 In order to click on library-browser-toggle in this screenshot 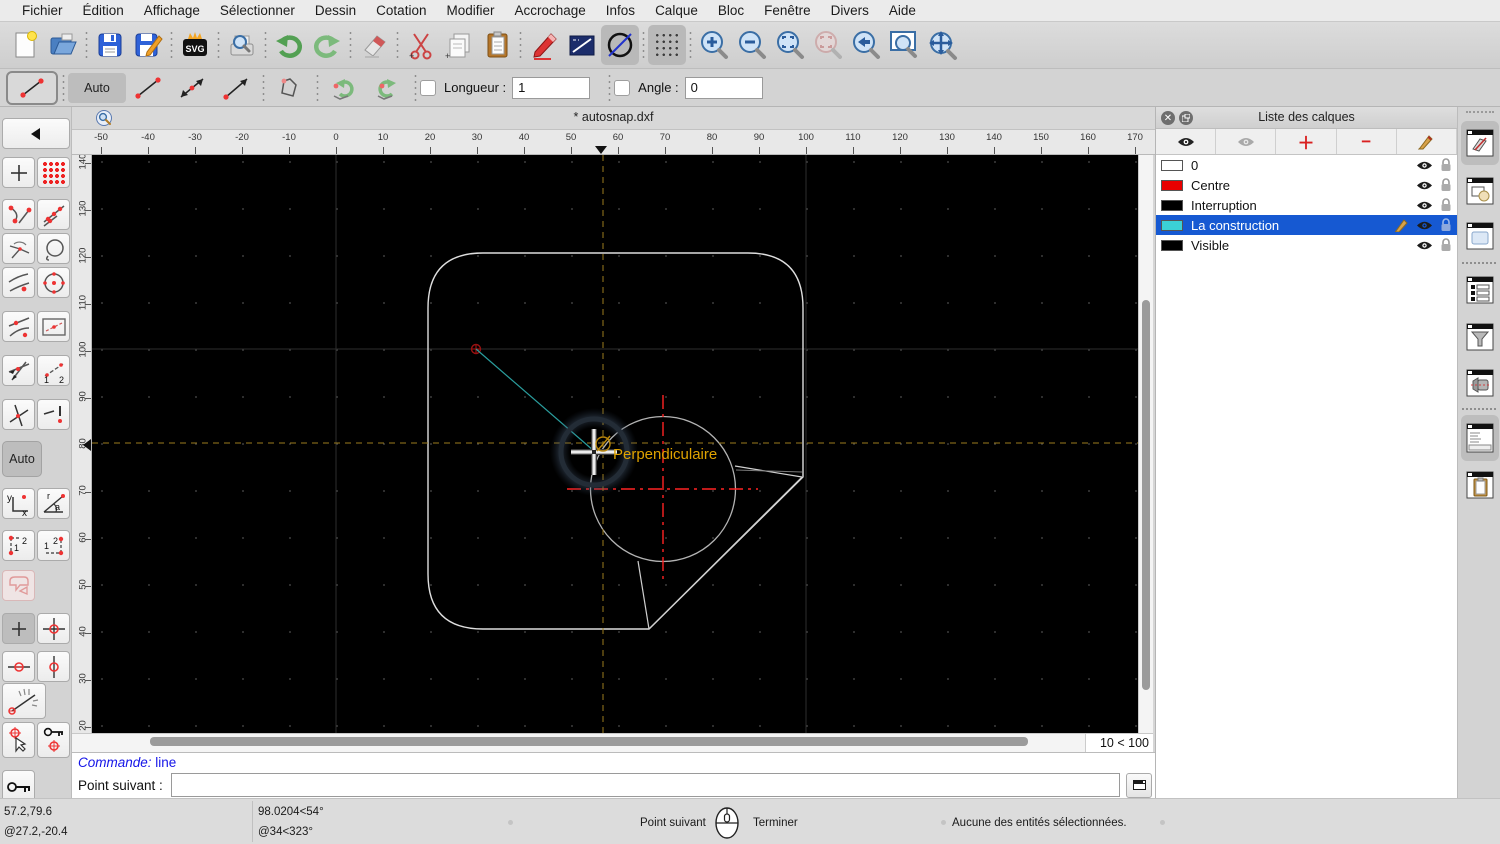, I will do `click(1480, 236)`.